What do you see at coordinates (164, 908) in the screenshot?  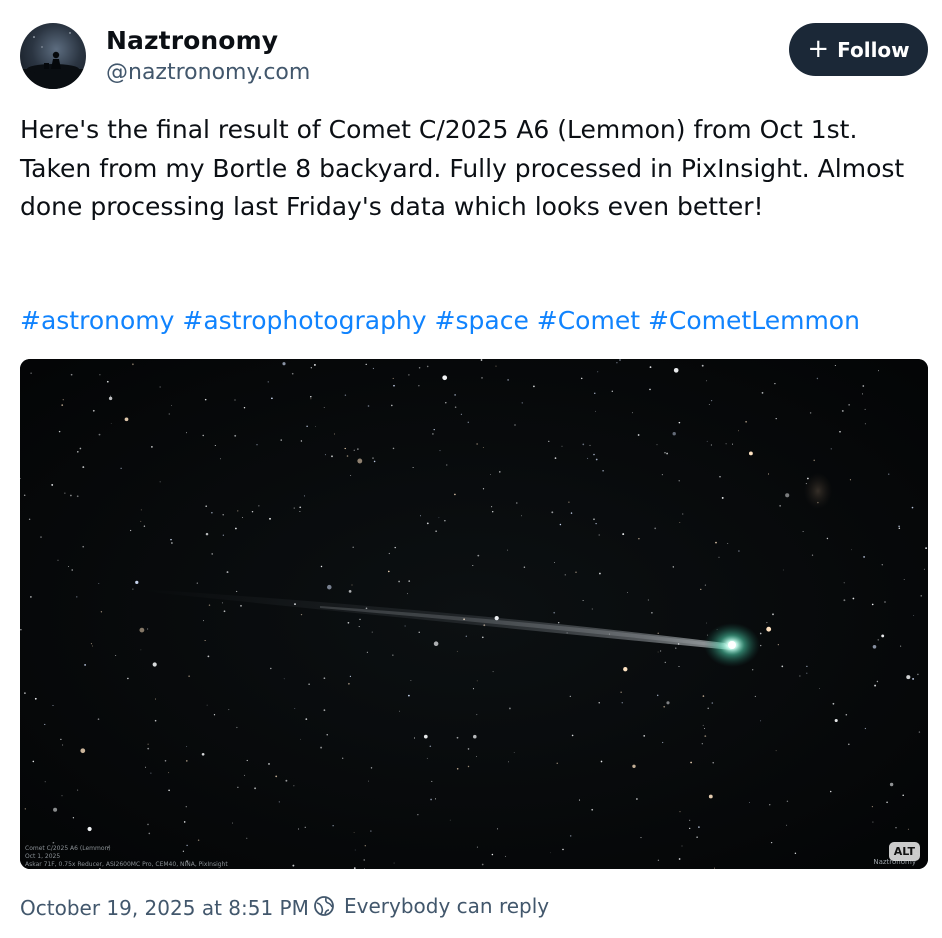 I see `post-timestamp: October 19, 2025 at 8:51 PM` at bounding box center [164, 908].